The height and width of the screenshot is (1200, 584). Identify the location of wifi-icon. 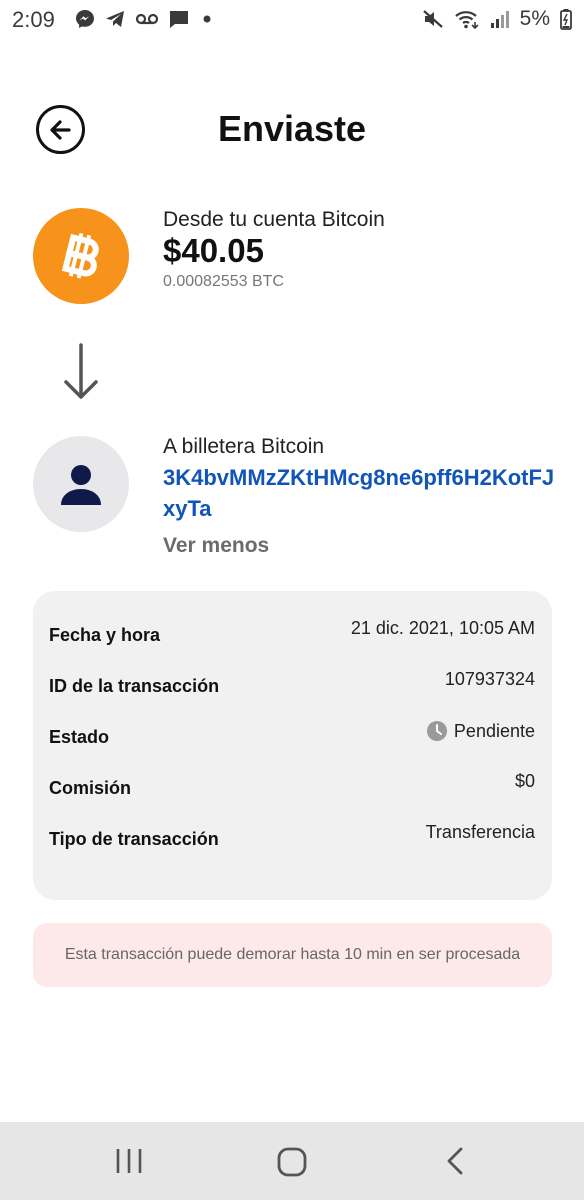
(466, 20).